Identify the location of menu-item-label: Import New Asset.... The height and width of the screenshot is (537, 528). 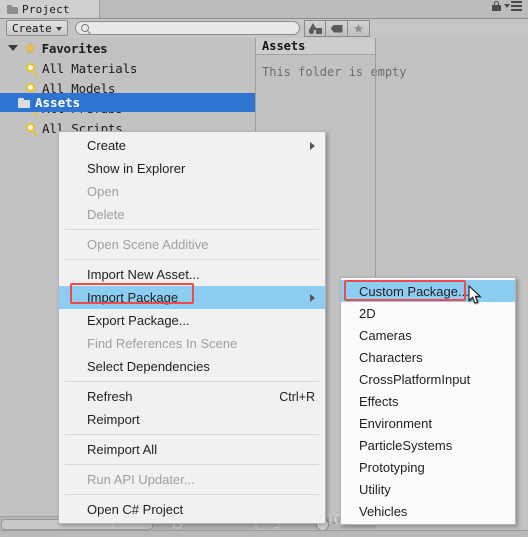
(143, 274).